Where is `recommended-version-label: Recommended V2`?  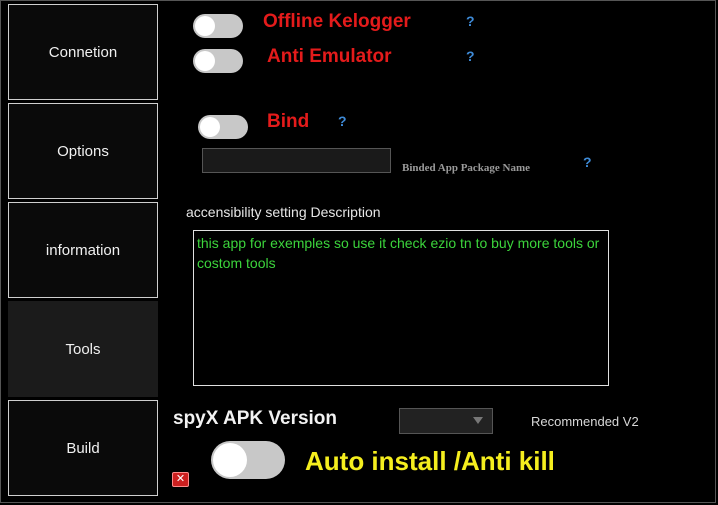
recommended-version-label: Recommended V2 is located at coordinates (585, 421).